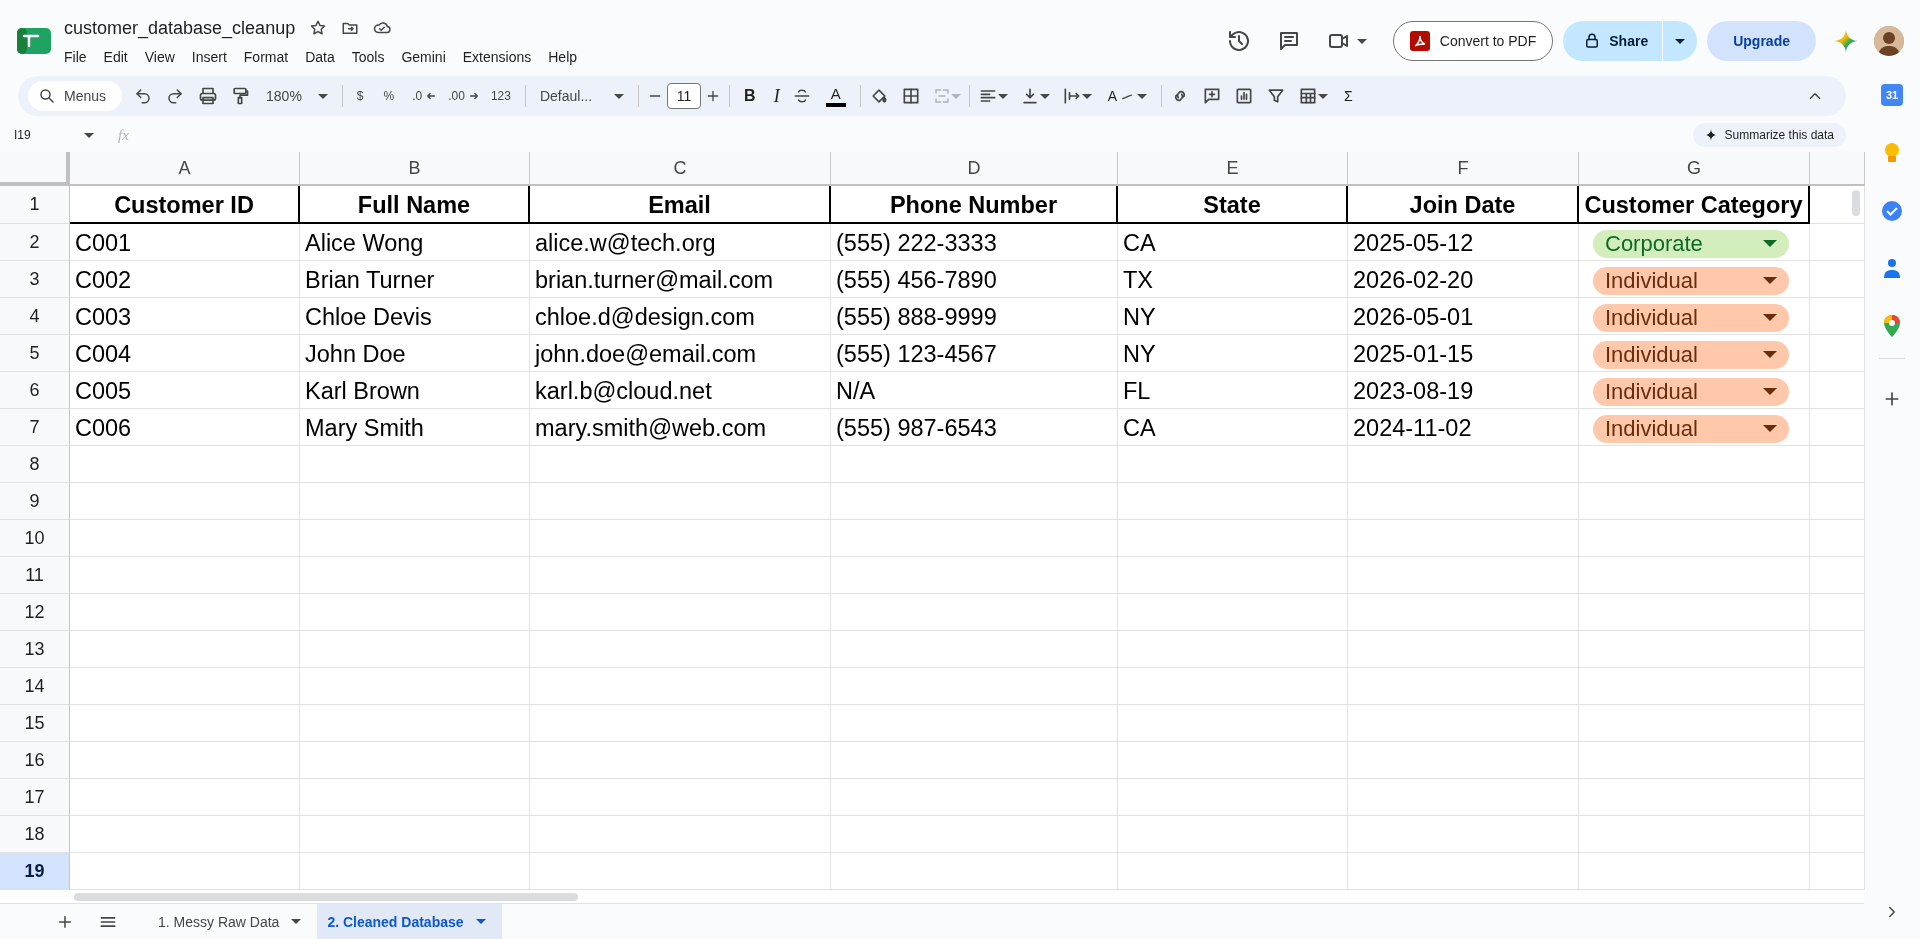  I want to click on row-header: 5, so click(35, 353).